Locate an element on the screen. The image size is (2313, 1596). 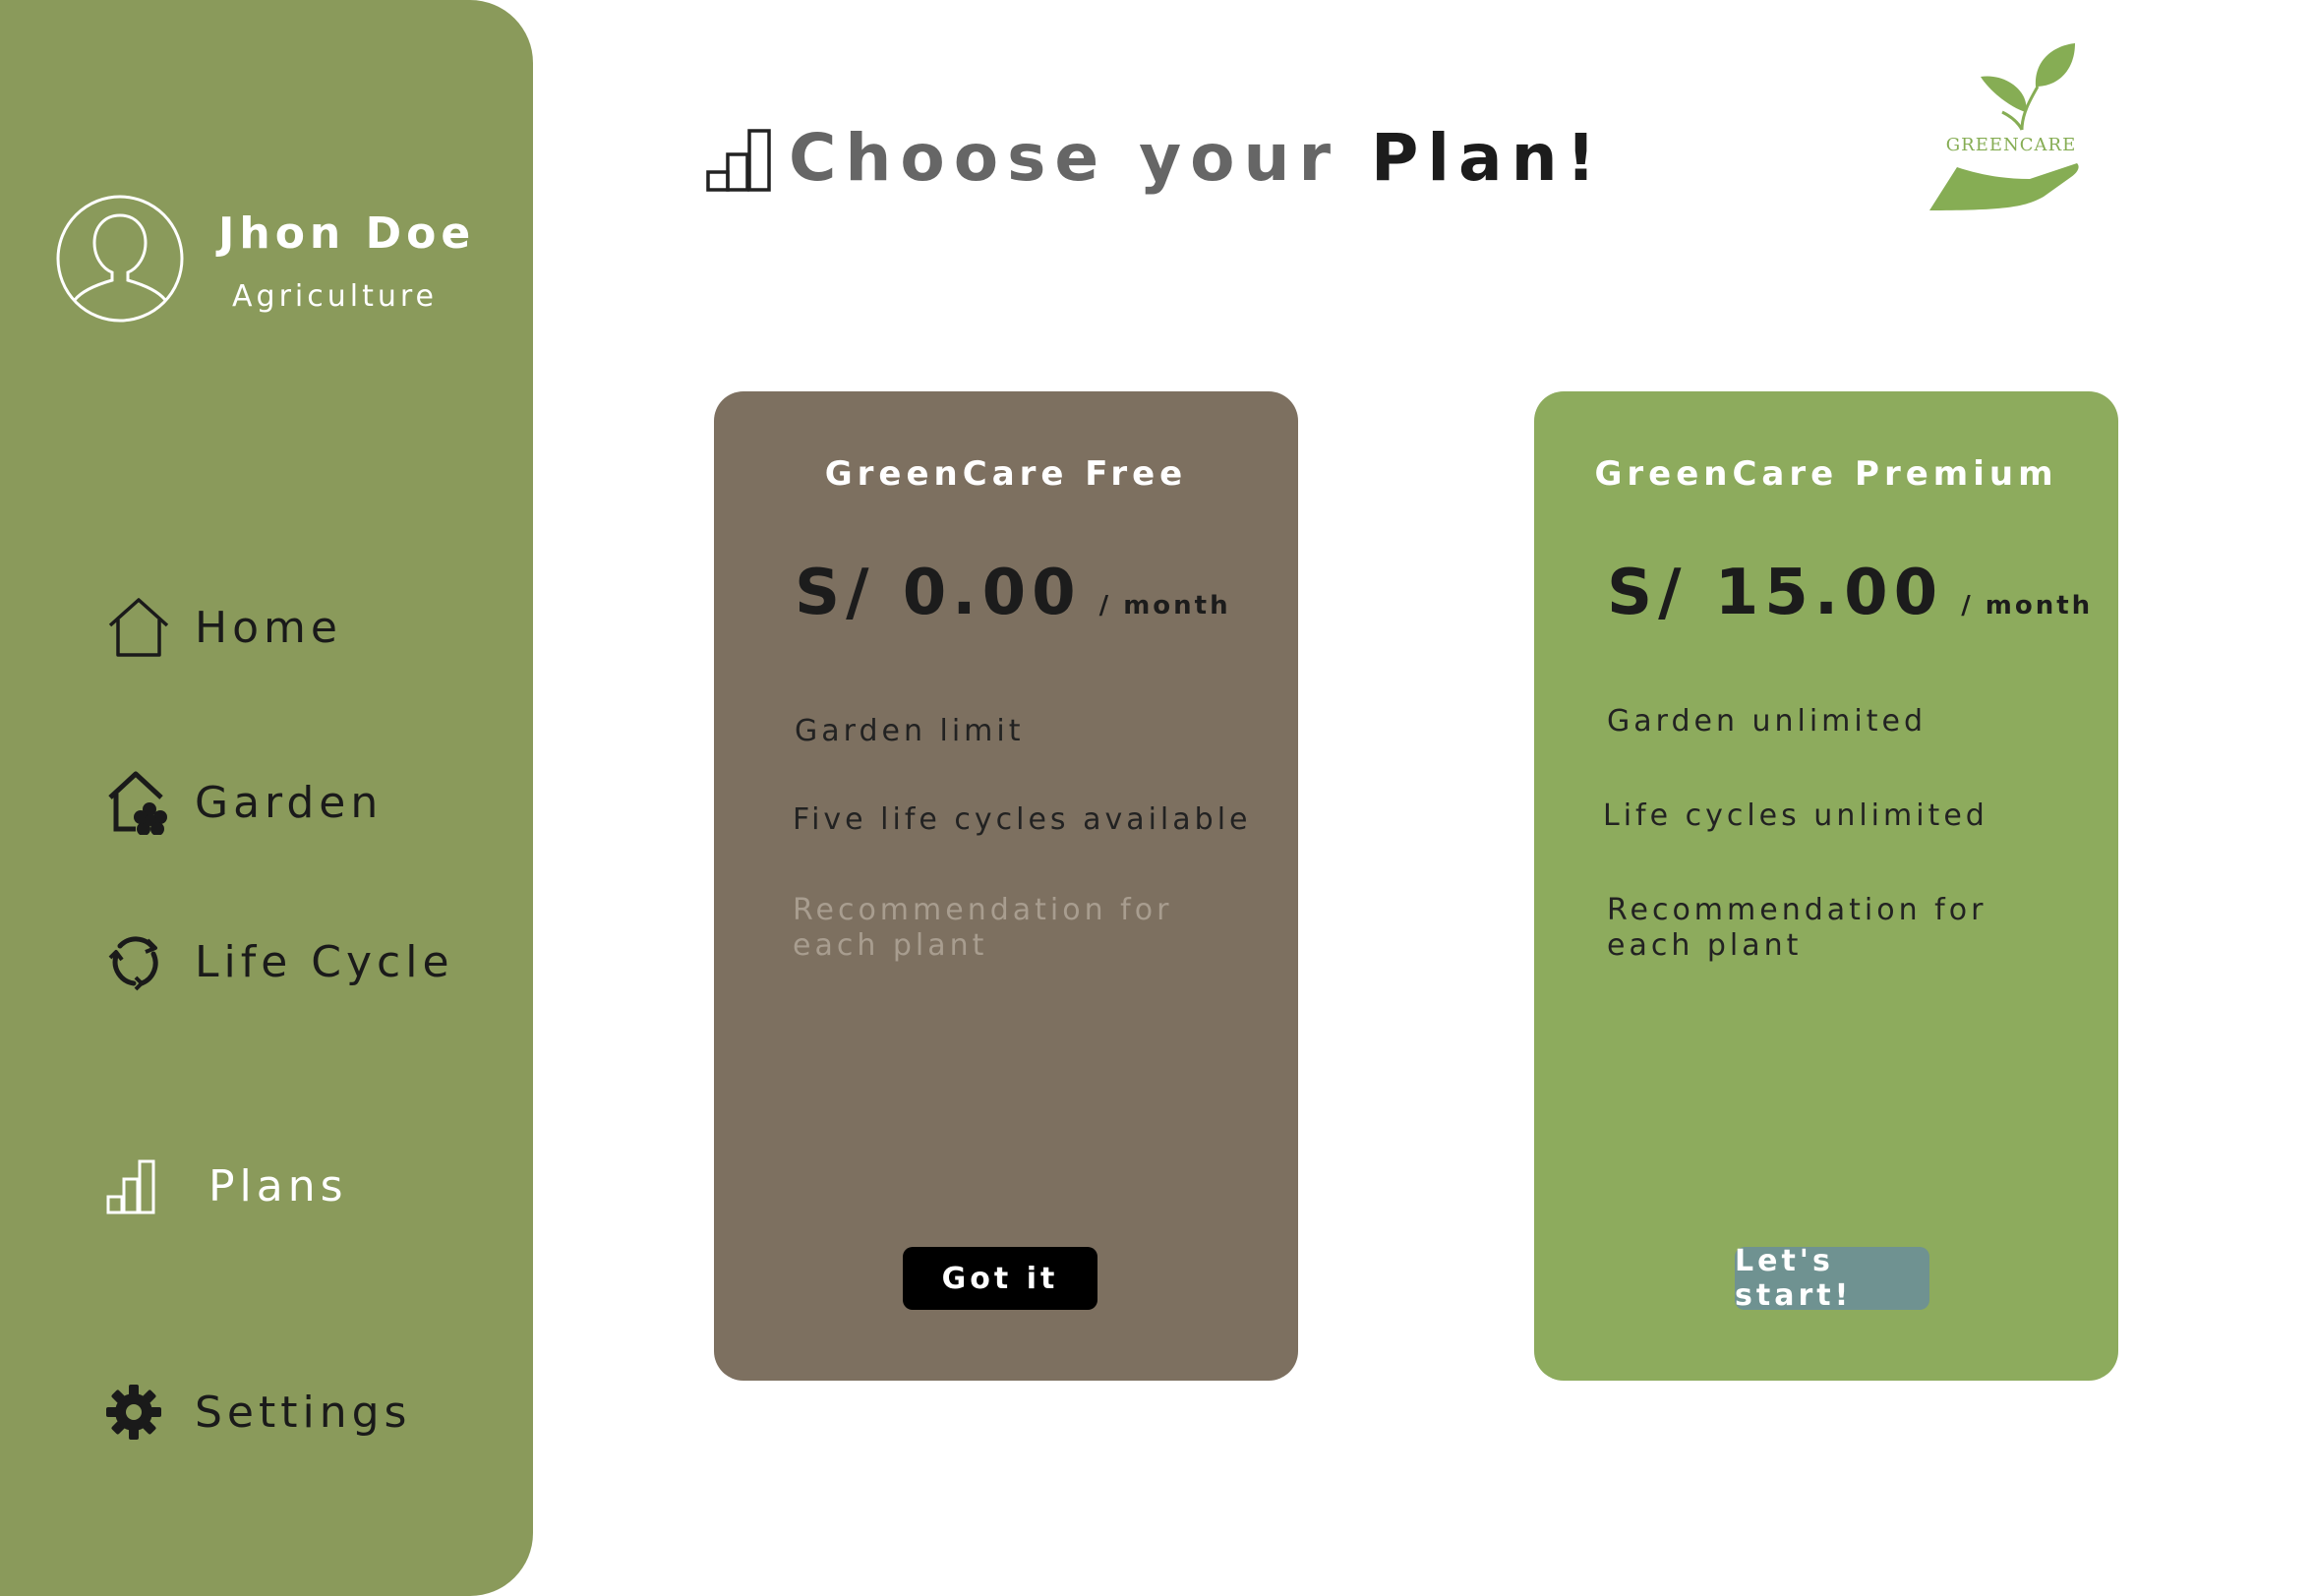
sidebar-item-plans: Plans is located at coordinates (227, 1186).